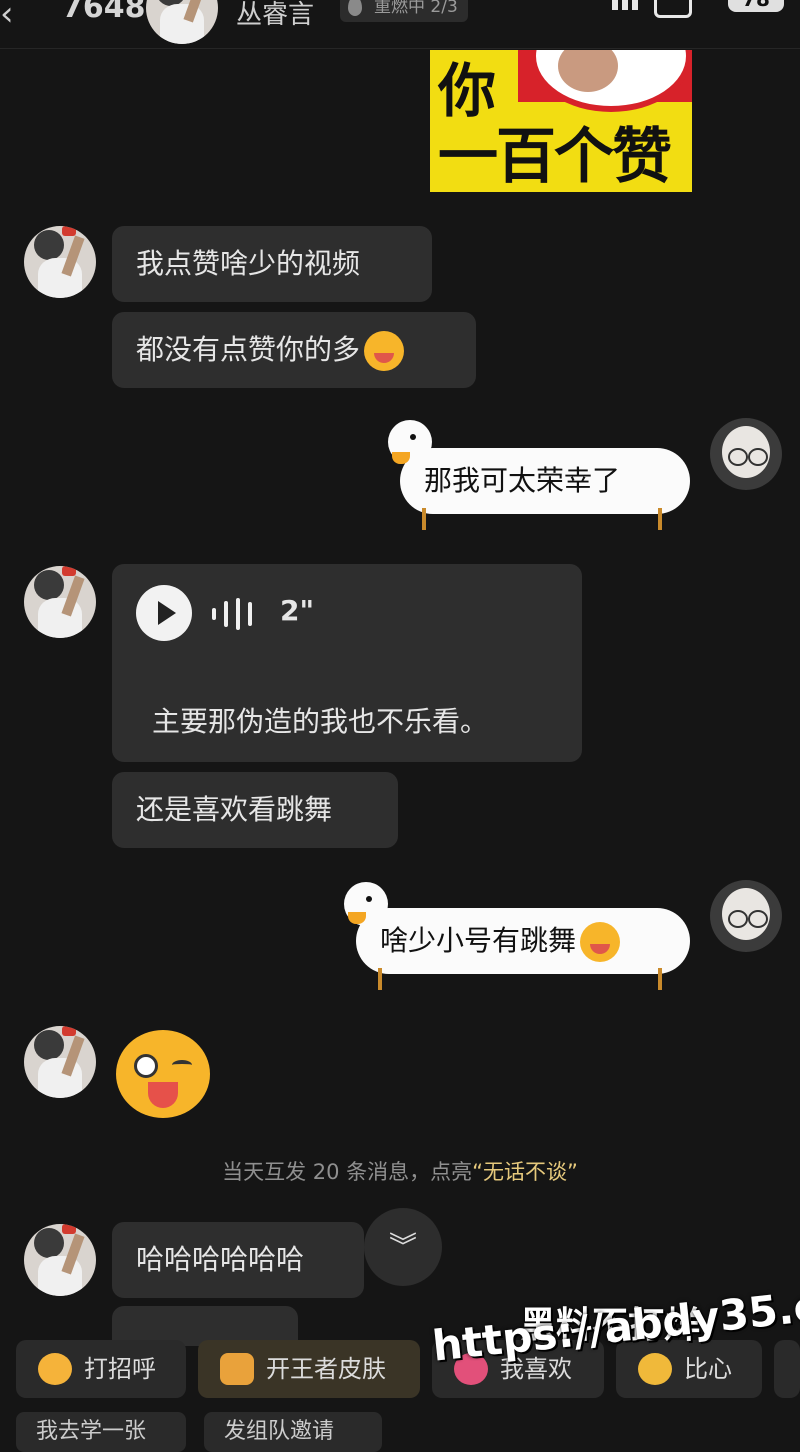  Describe the element at coordinates (248, 263) in the screenshot. I see `message-text: 我点赞啥少的视频` at that location.